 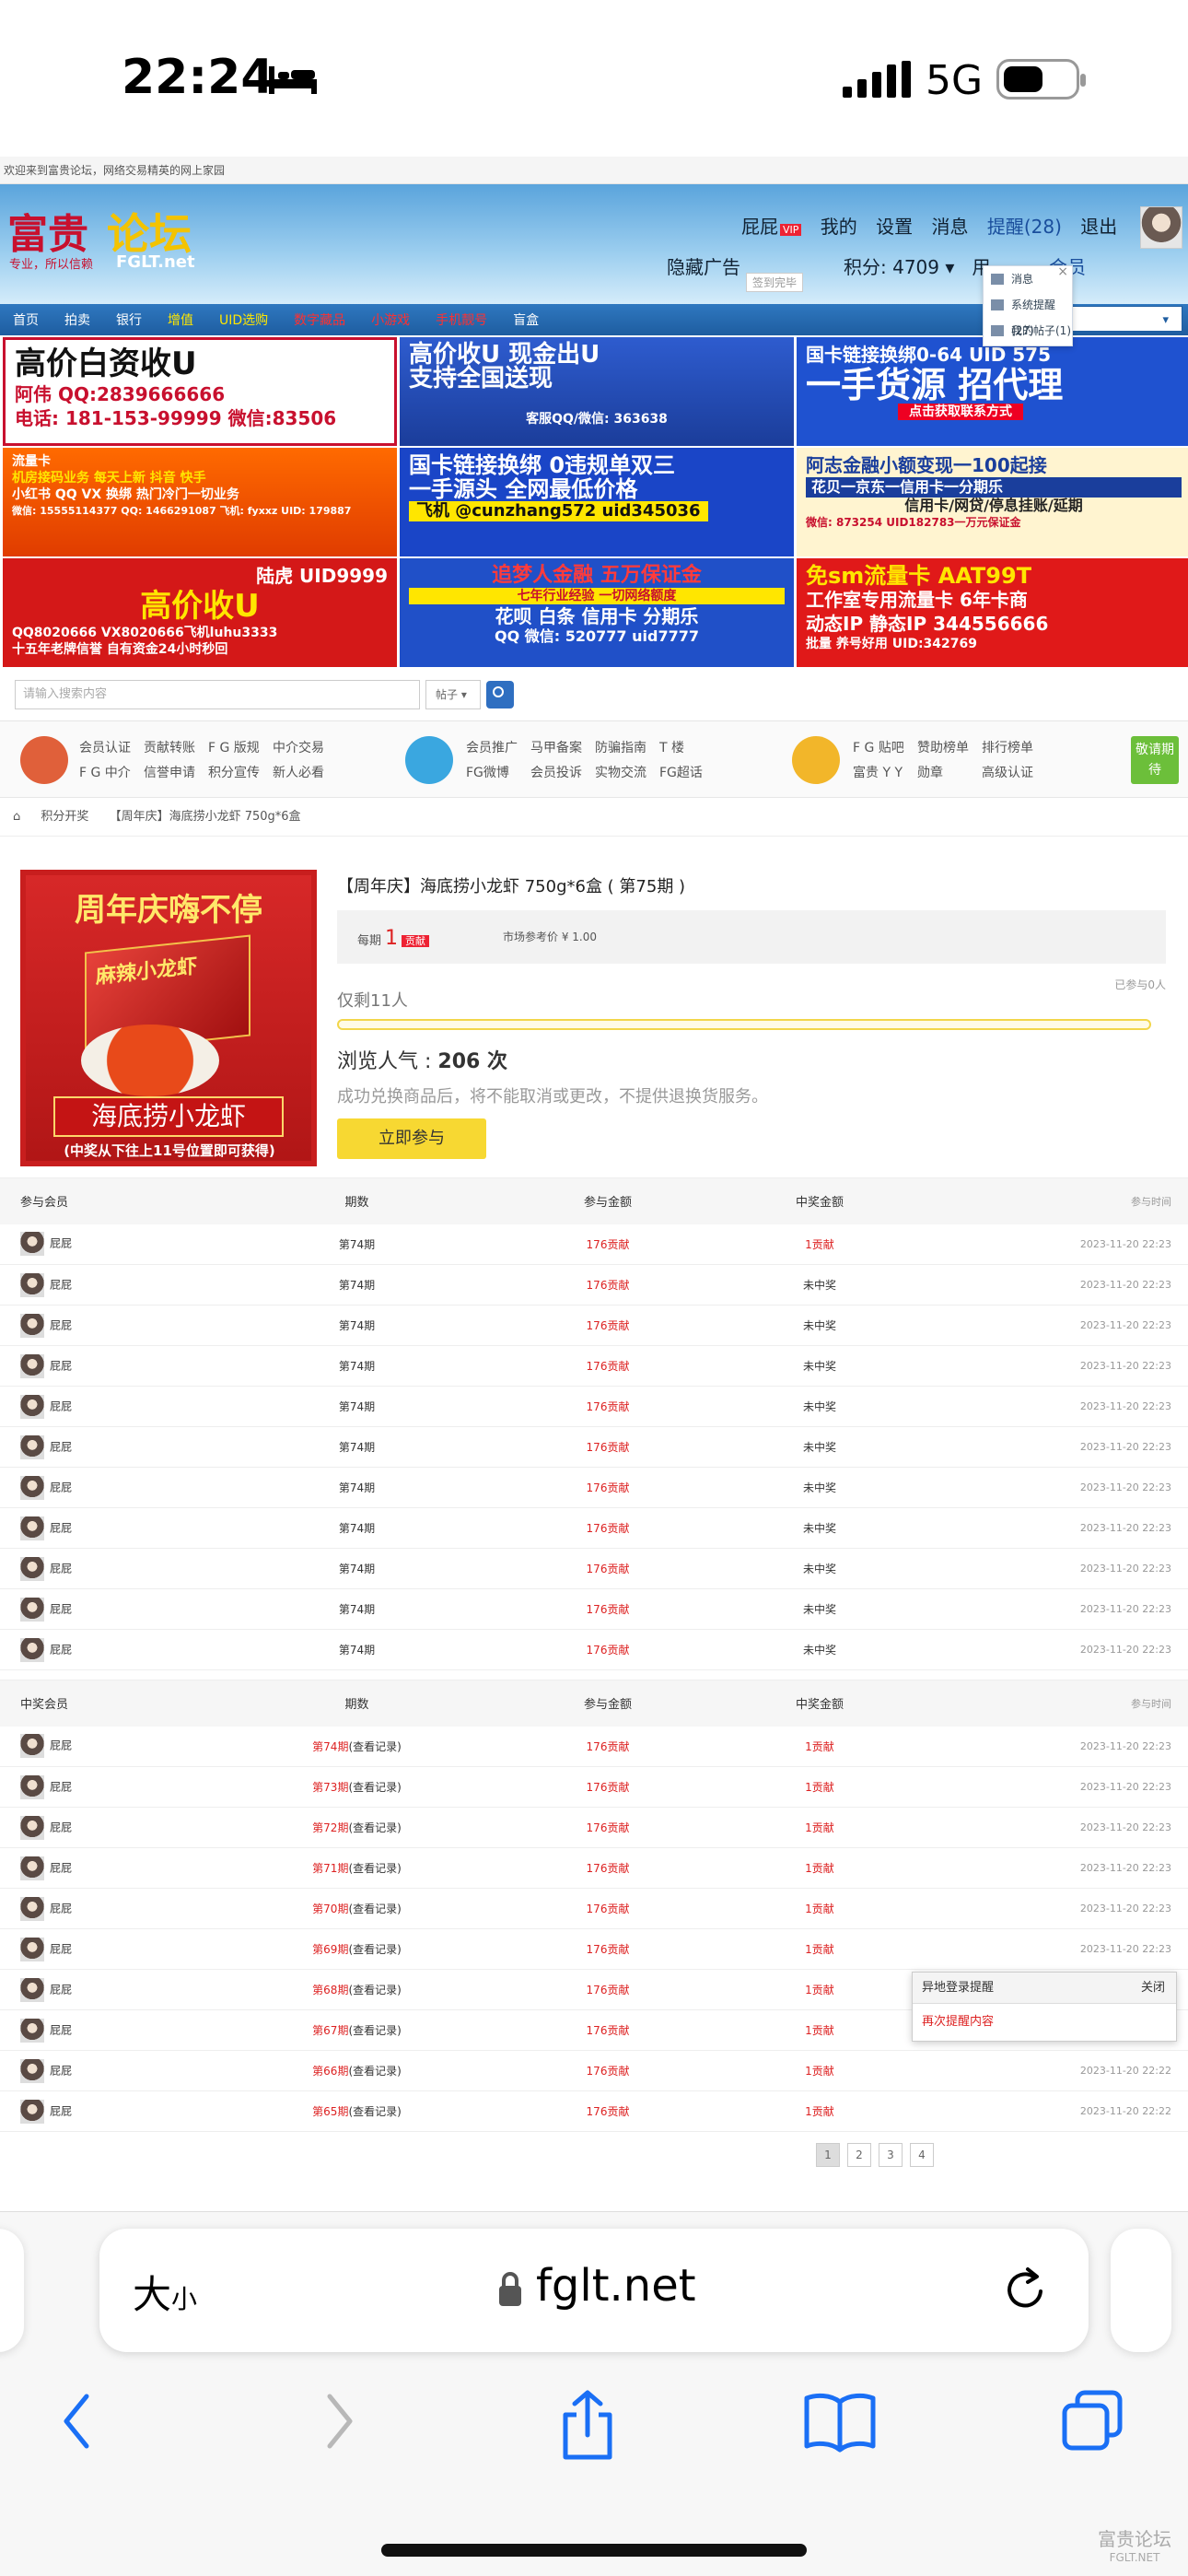 What do you see at coordinates (562, 748) in the screenshot?
I see `link-item: 马甲备案` at bounding box center [562, 748].